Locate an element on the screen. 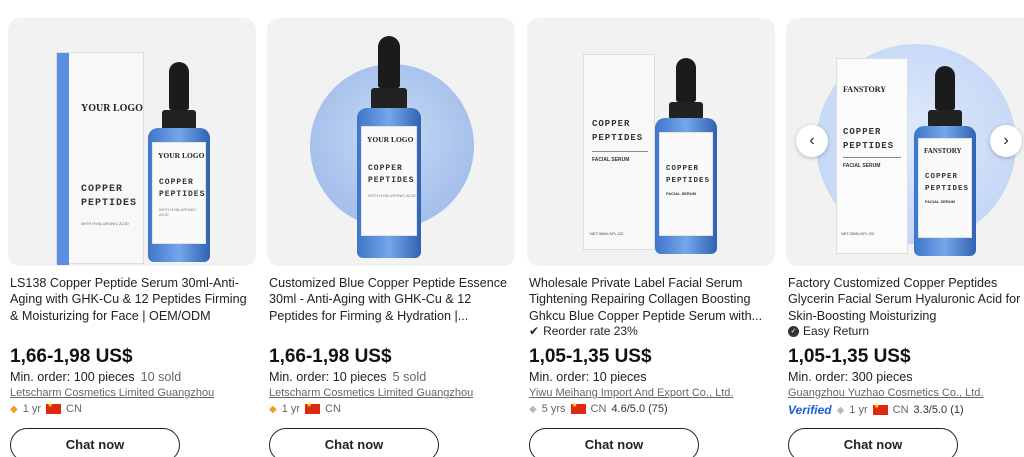  product-bottle: FANSTORY COPPER PEPTIDES FACIAL SERUM is located at coordinates (945, 161).